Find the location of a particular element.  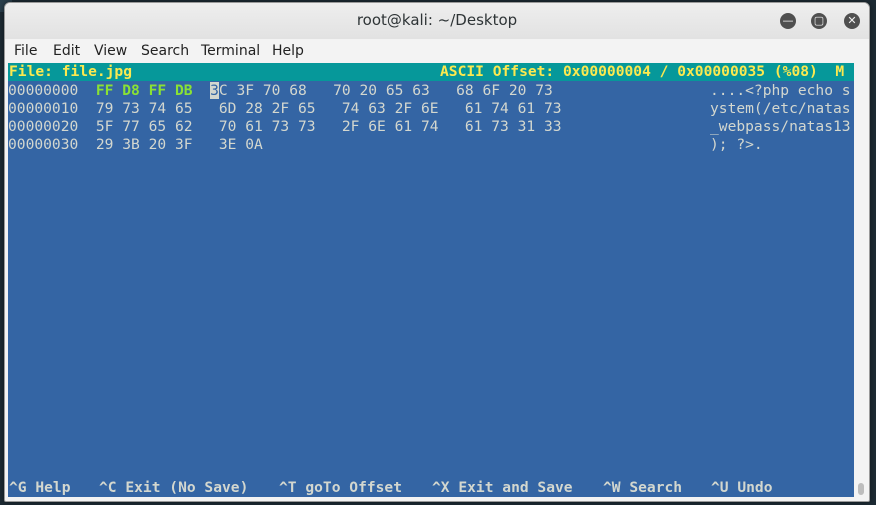

row-address: 00000010 is located at coordinates (43, 108).